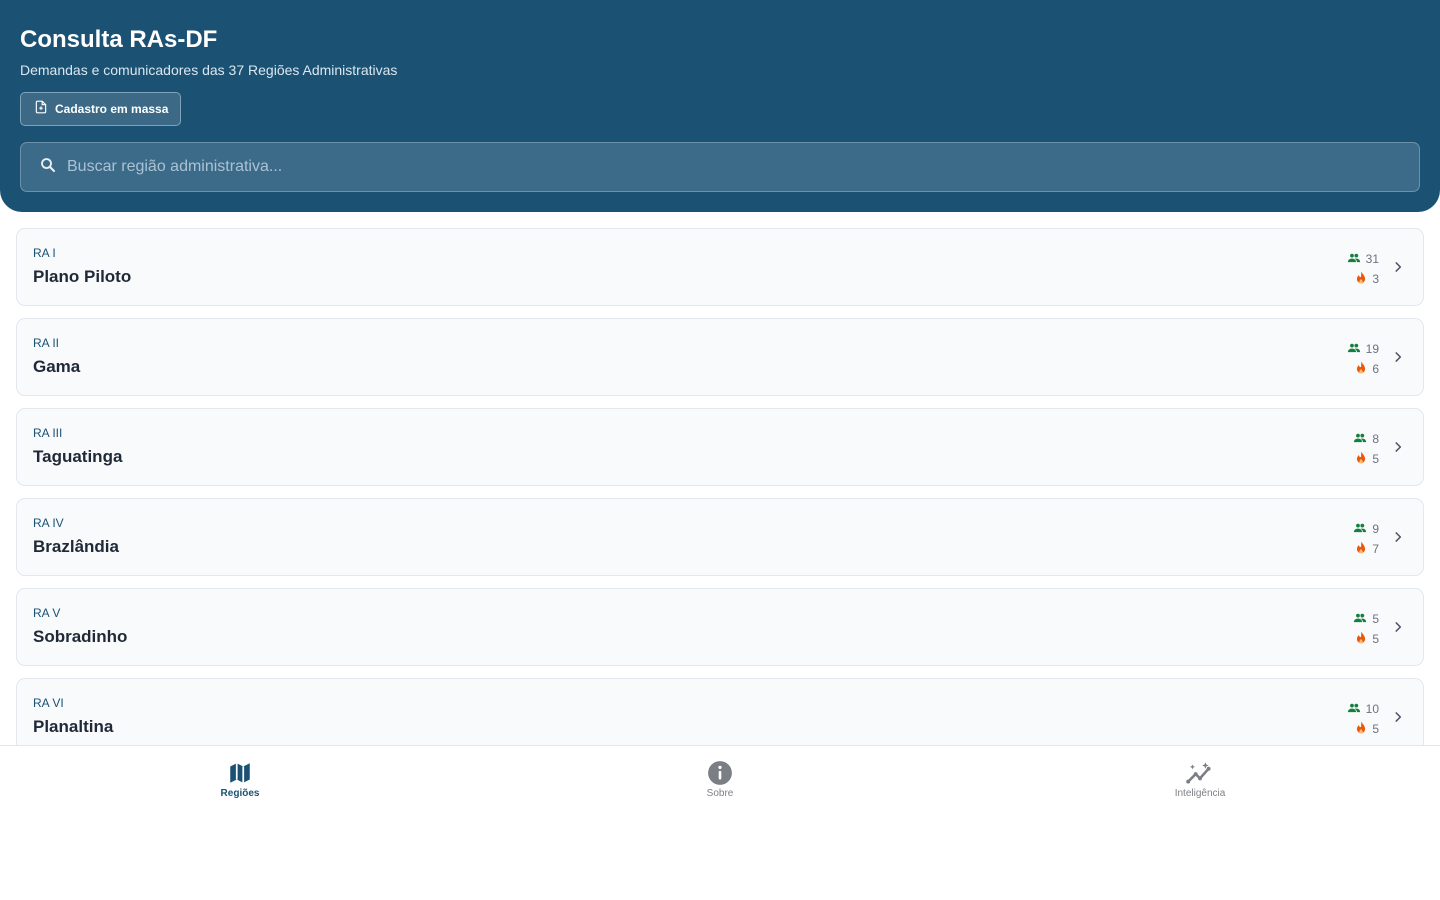 This screenshot has width=1440, height=900. Describe the element at coordinates (57, 366) in the screenshot. I see `region-name: Gama` at that location.